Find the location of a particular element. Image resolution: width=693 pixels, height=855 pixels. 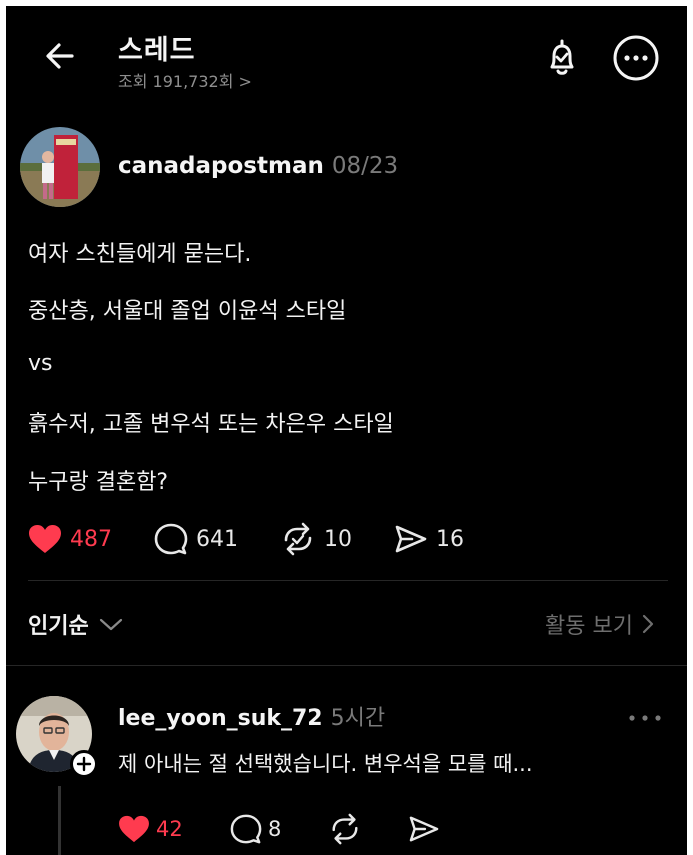

sort-dropdown: 인기순 is located at coordinates (76, 624).